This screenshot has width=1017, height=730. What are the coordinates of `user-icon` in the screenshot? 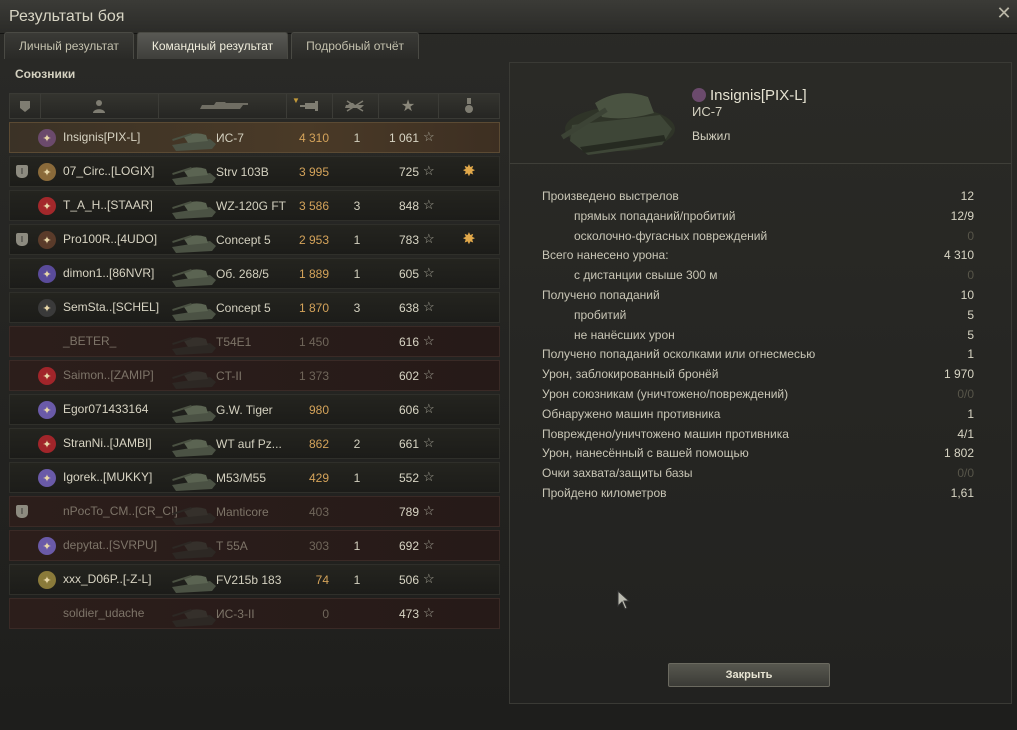 It's located at (99, 106).